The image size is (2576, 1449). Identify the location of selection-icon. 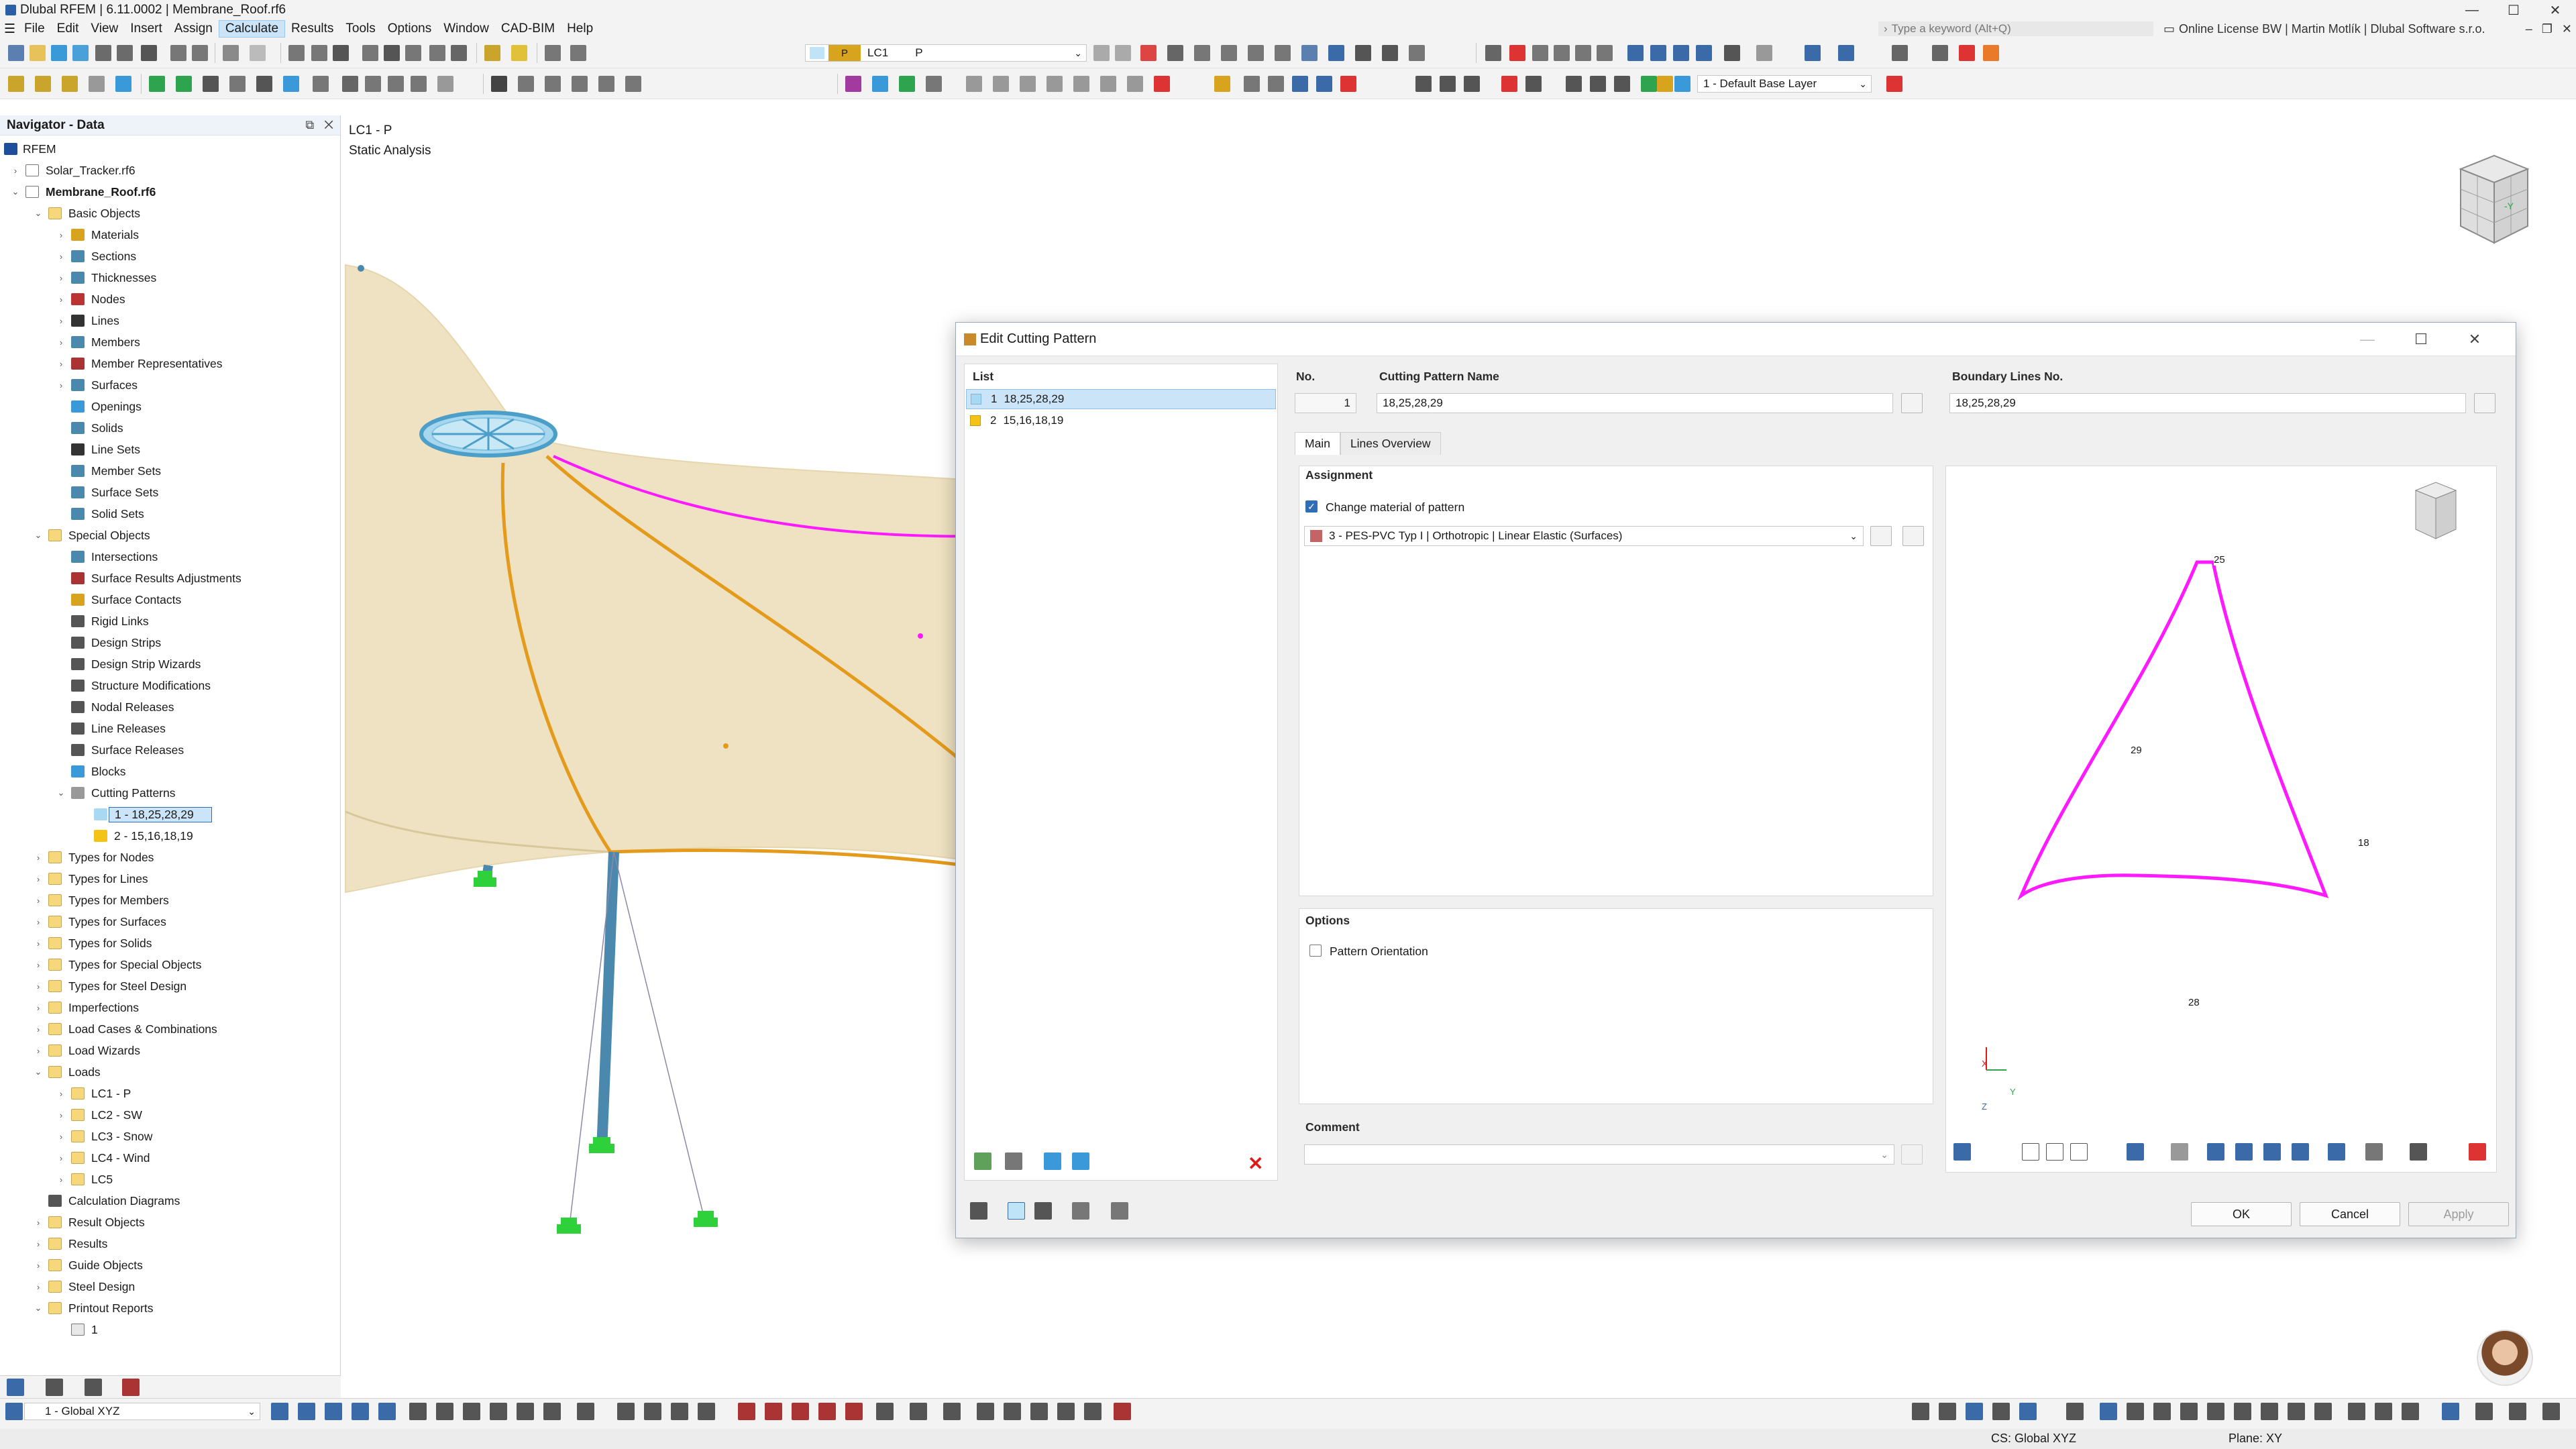
(350, 84).